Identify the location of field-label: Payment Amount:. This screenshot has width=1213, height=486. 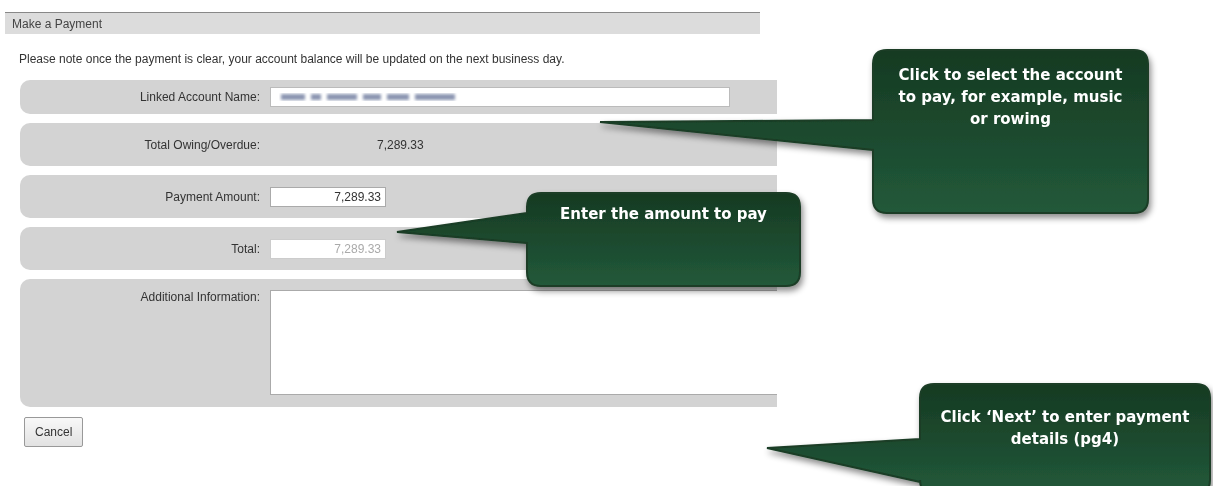
(212, 196).